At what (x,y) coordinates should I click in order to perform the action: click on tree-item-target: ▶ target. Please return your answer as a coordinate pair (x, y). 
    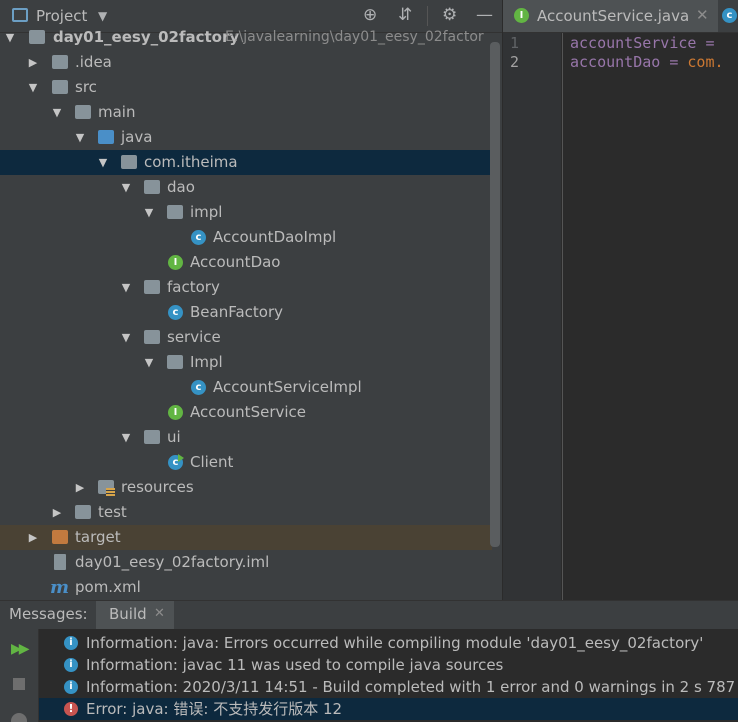
    Looking at the image, I should click on (246, 537).